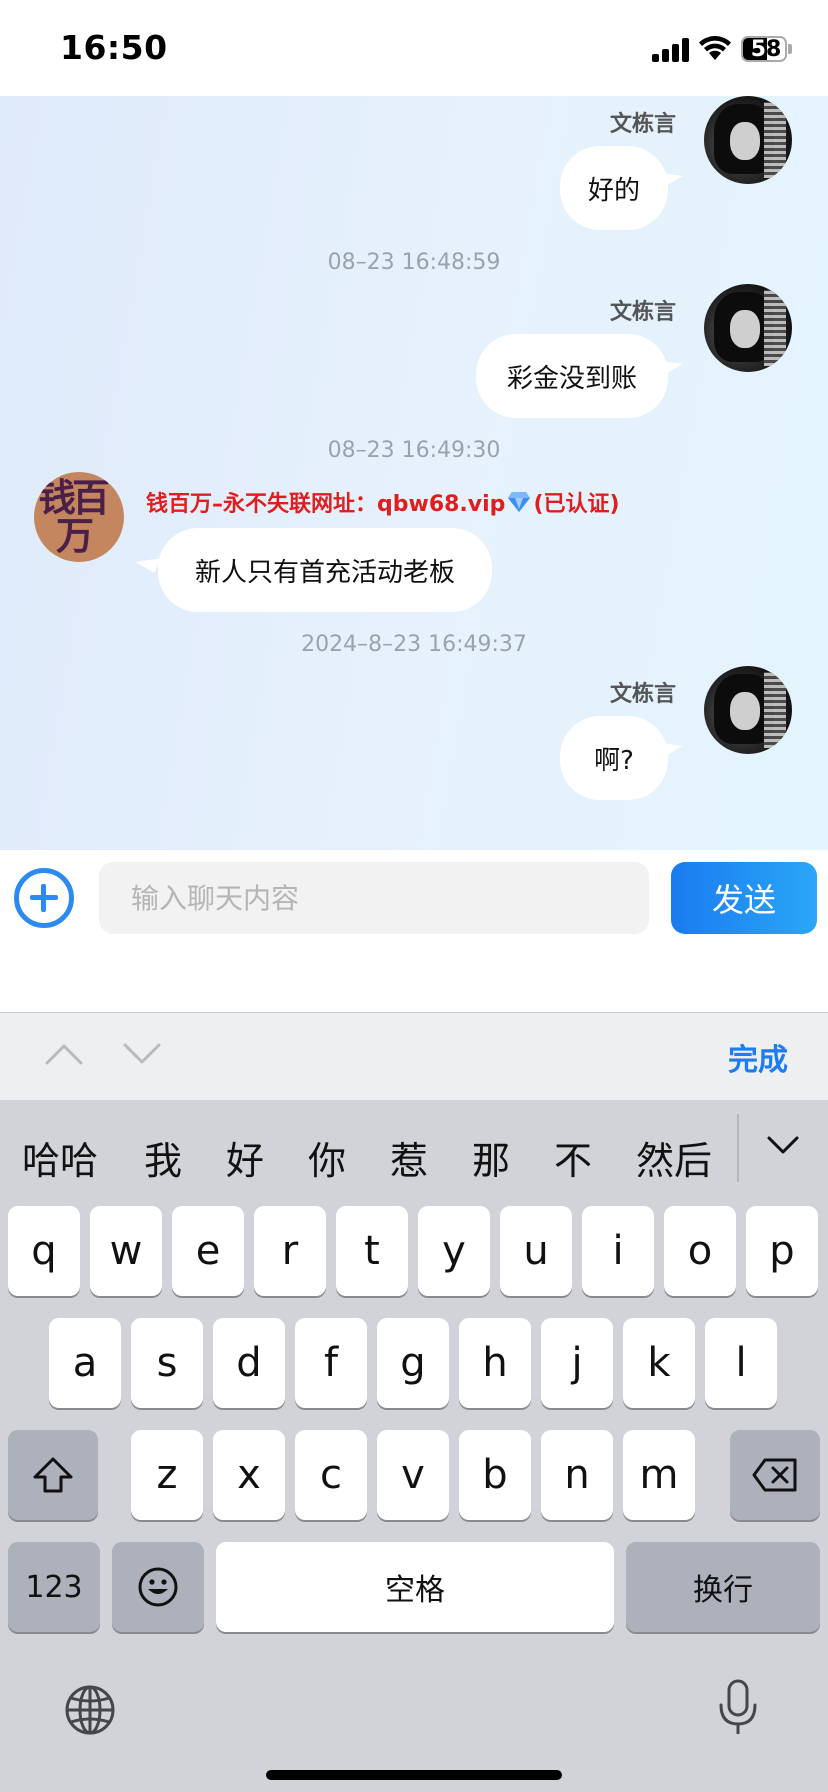 The width and height of the screenshot is (828, 1792). What do you see at coordinates (249, 1475) in the screenshot?
I see `key-x: x` at bounding box center [249, 1475].